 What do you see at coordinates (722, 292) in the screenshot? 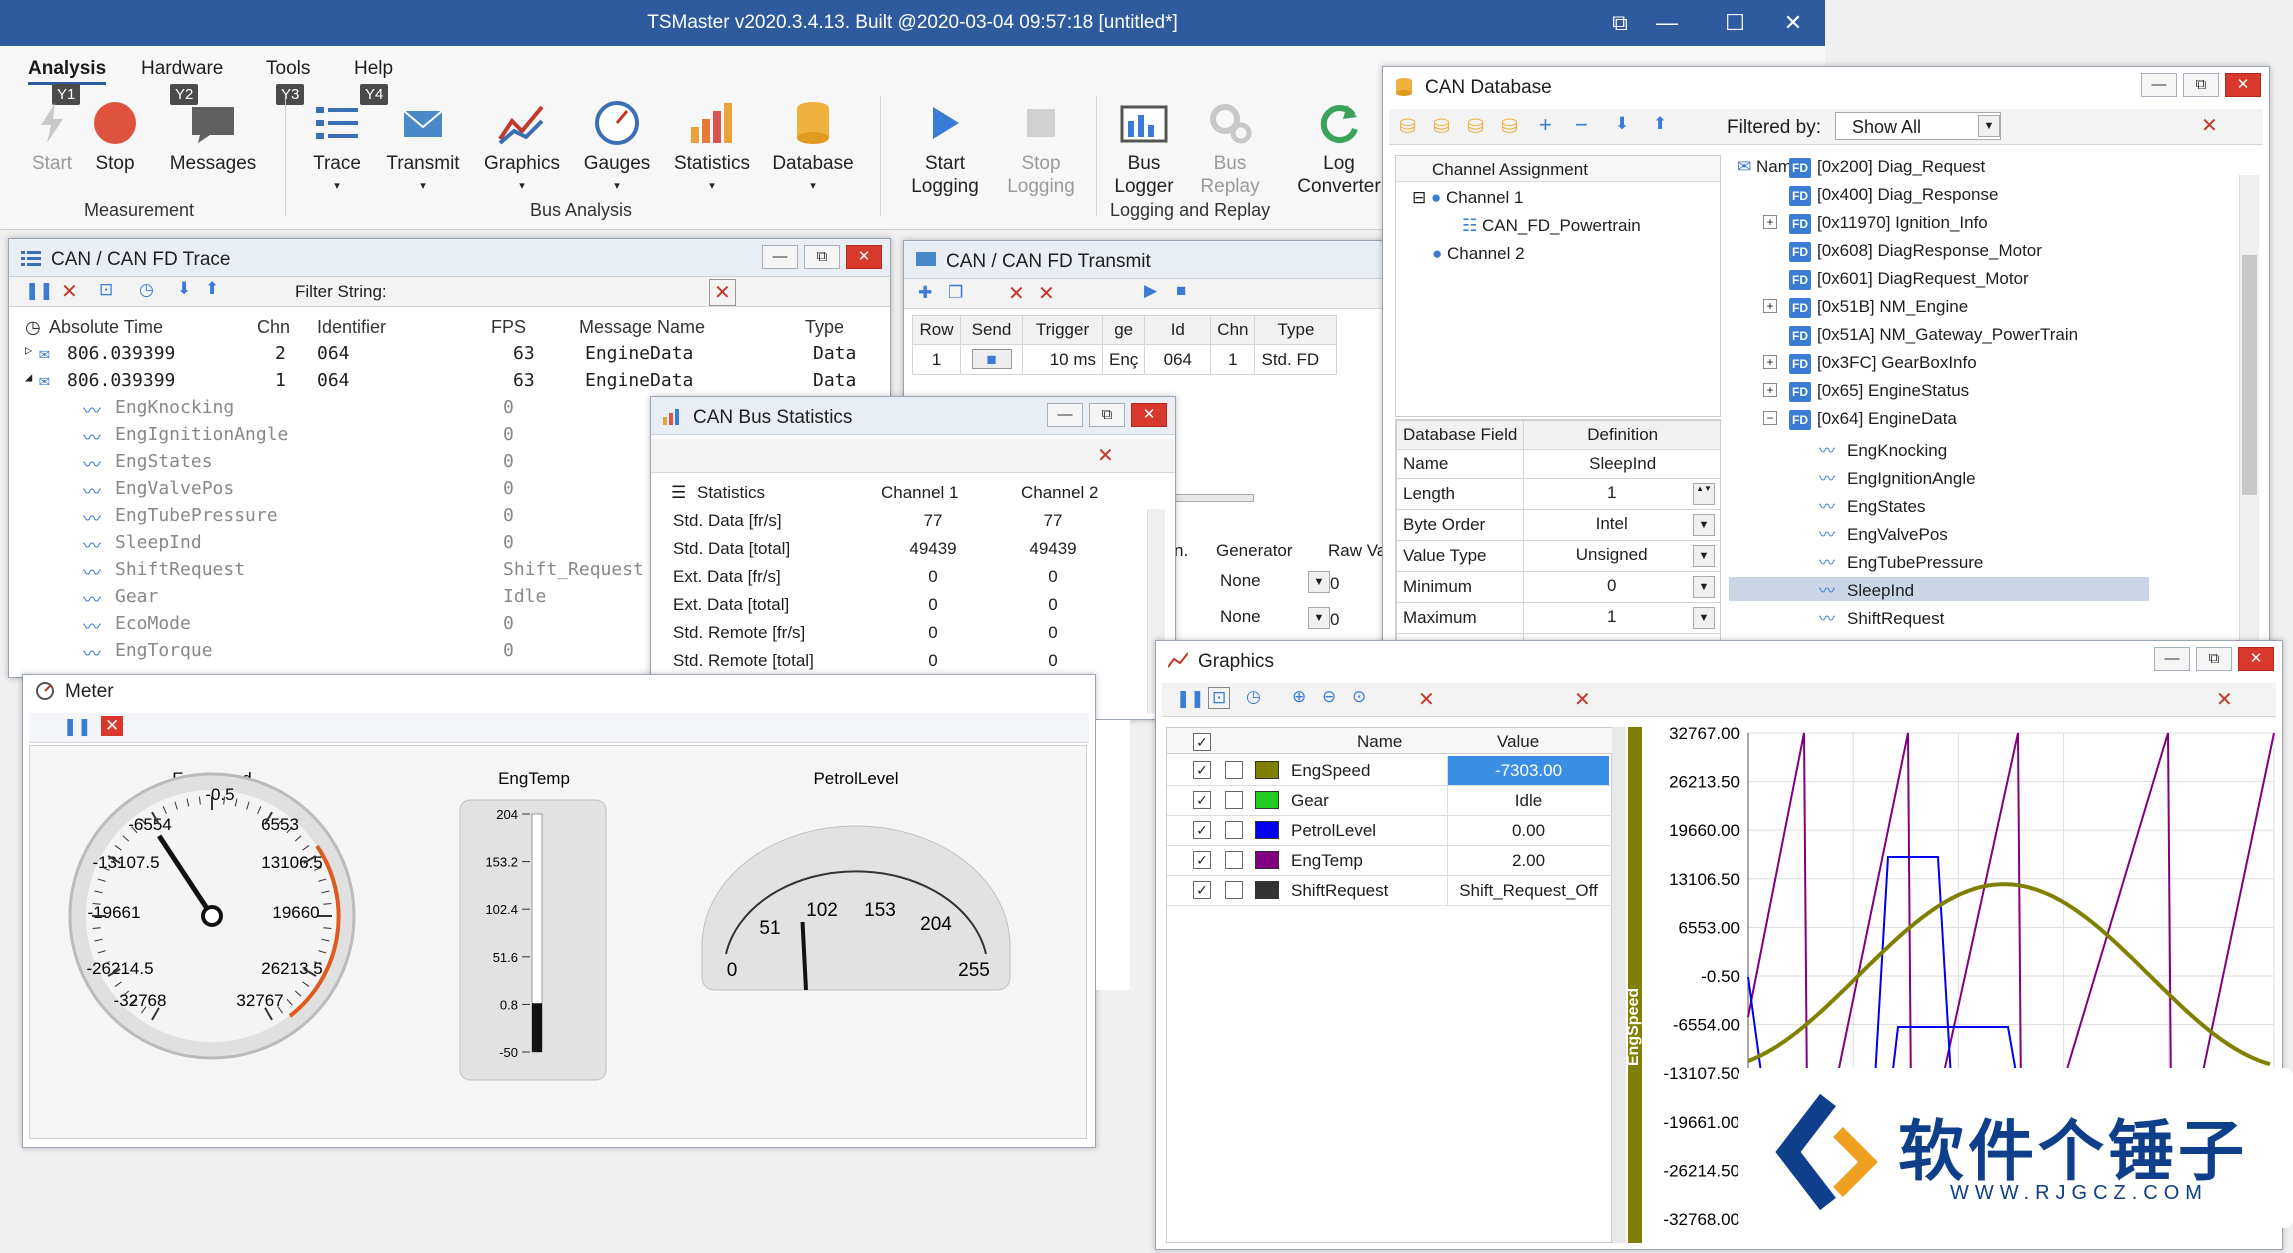
I see `clear-filter-icon: ✕` at bounding box center [722, 292].